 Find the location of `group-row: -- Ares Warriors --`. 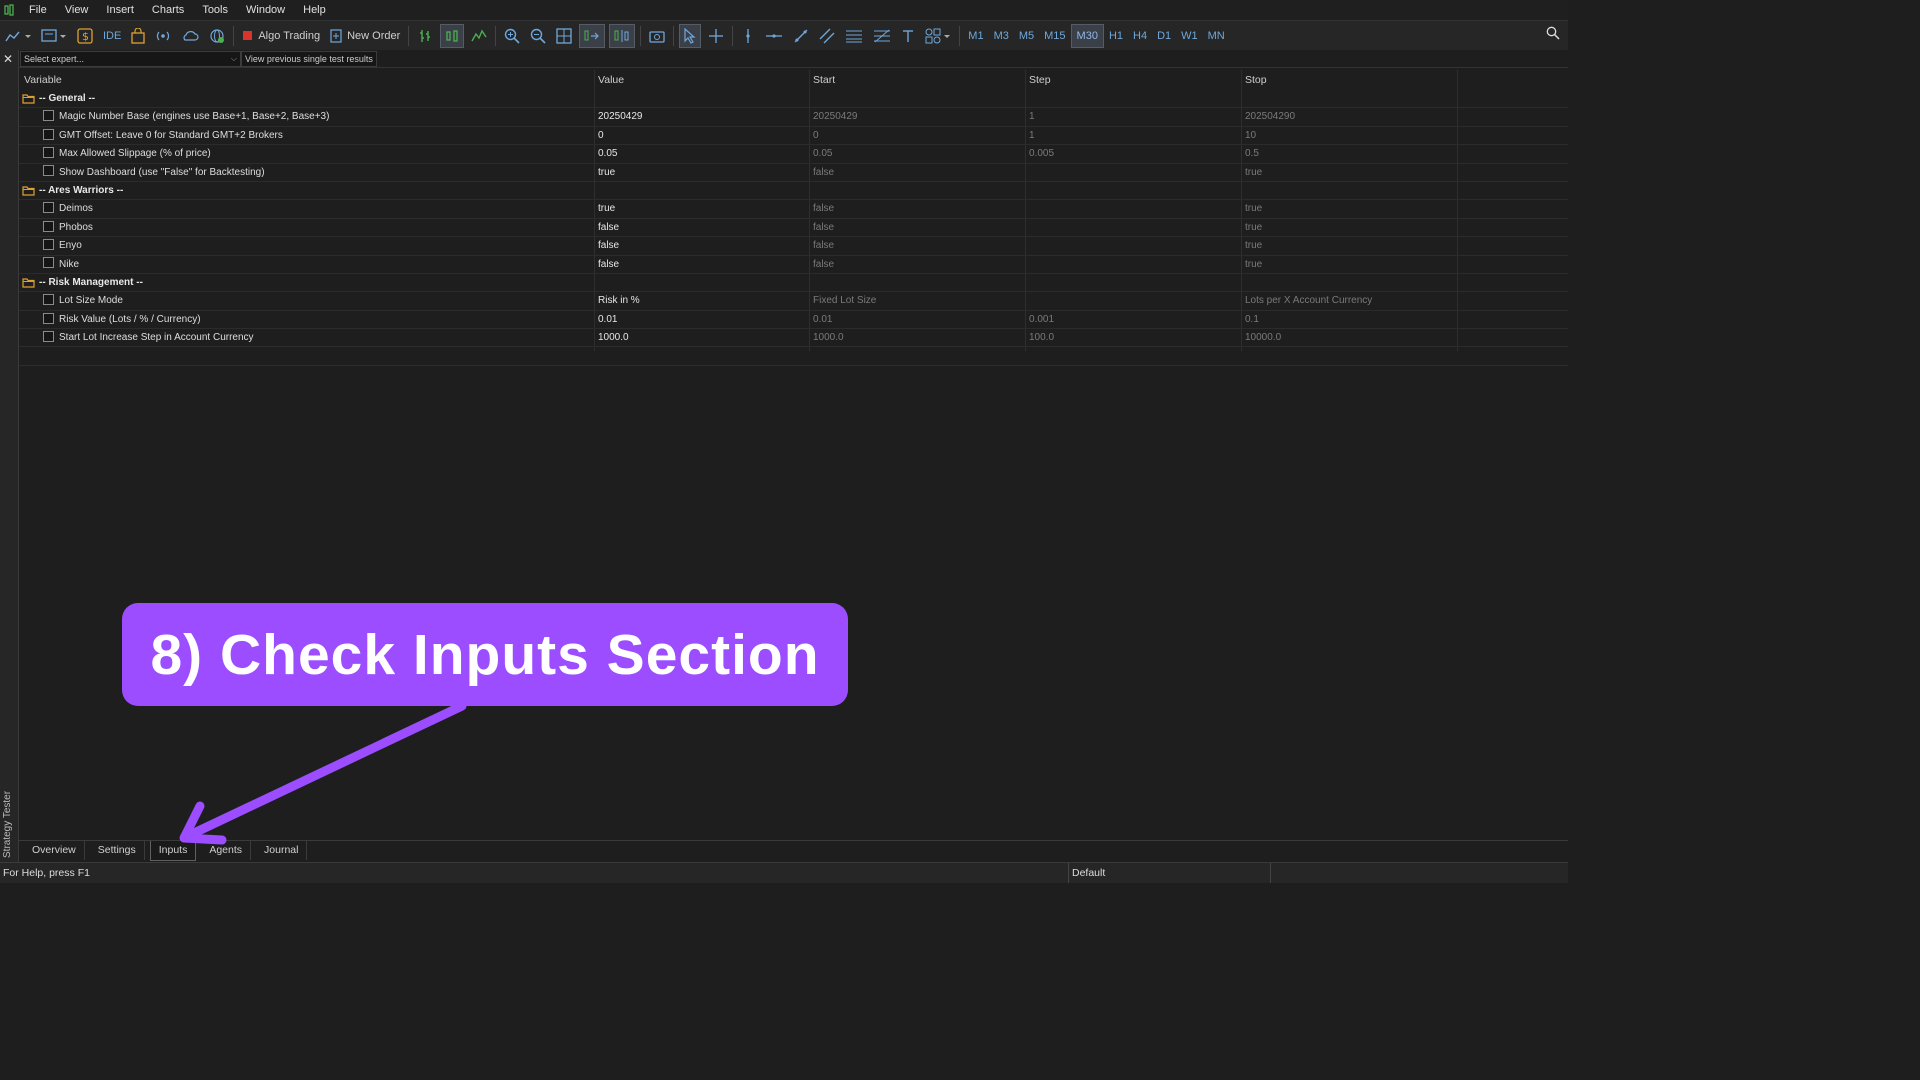

group-row: -- Ares Warriors -- is located at coordinates (793, 191).